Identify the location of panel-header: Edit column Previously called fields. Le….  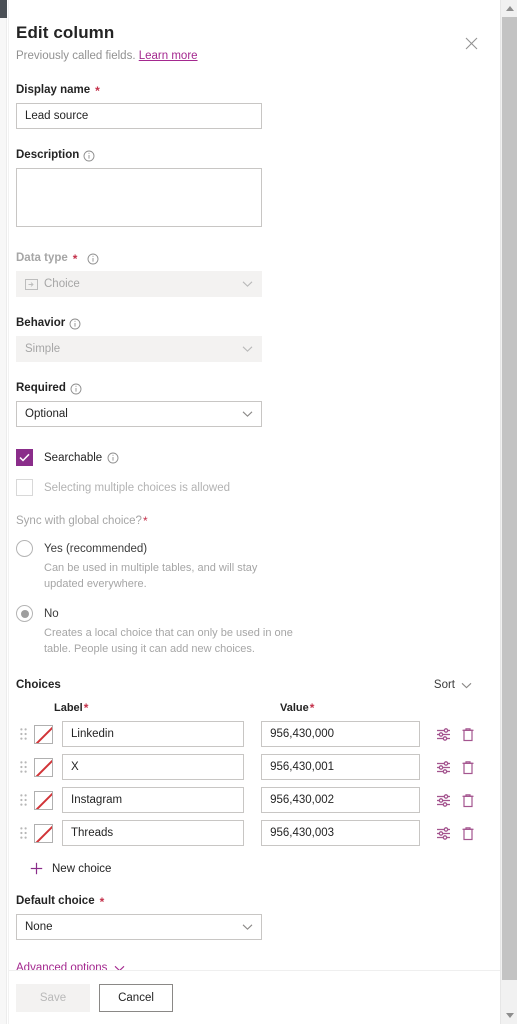
(246, 43).